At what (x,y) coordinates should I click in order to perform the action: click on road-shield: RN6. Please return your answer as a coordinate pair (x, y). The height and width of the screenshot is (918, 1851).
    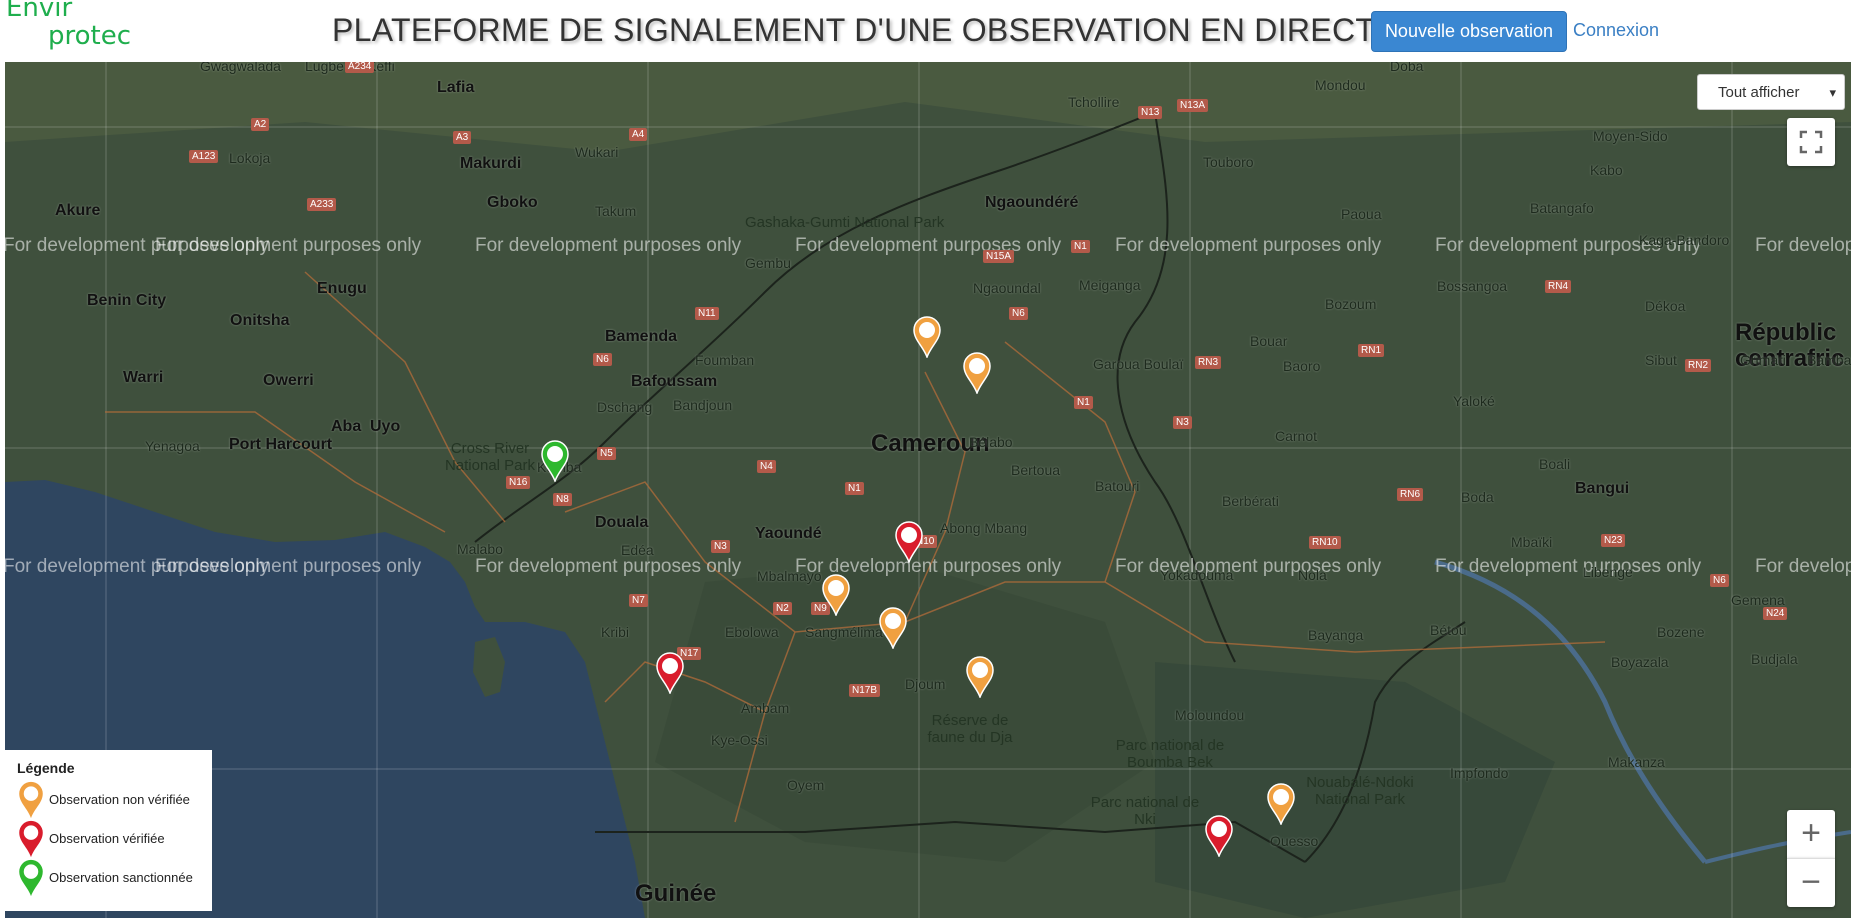
    Looking at the image, I should click on (1410, 494).